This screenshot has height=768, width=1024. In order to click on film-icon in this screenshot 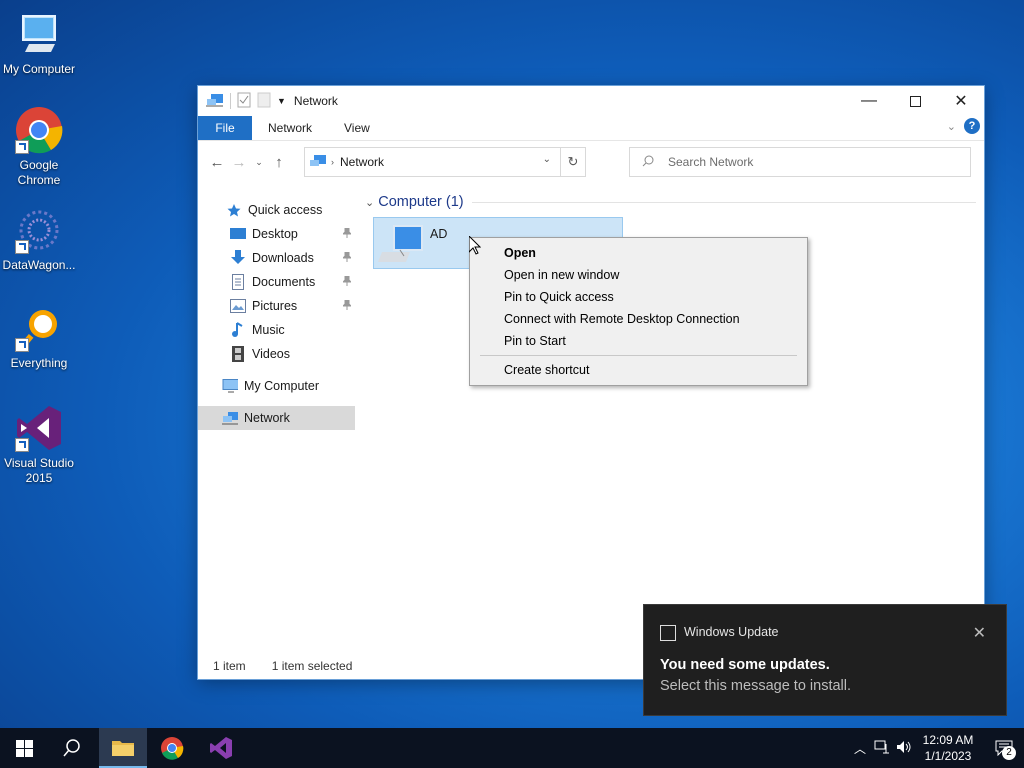, I will do `click(238, 354)`.